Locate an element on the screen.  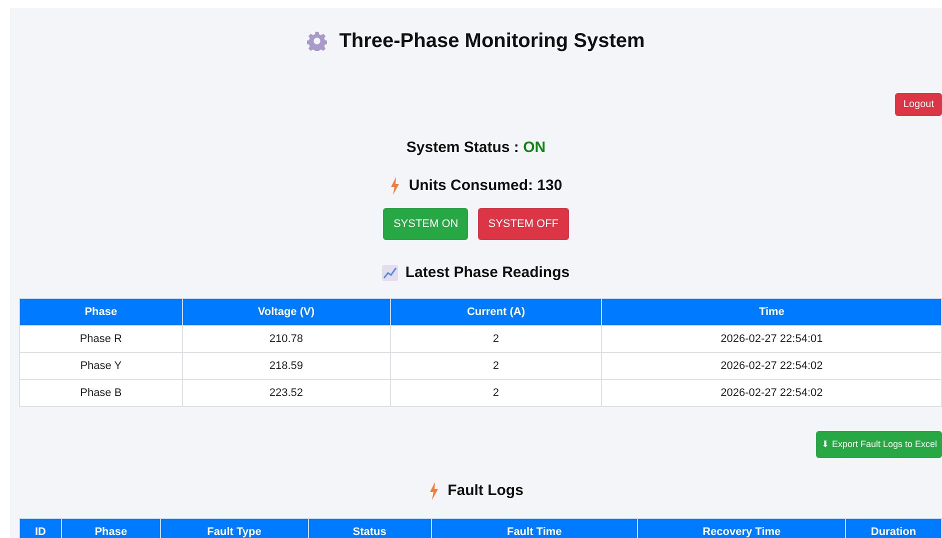
table-cell: Phase B is located at coordinates (101, 393).